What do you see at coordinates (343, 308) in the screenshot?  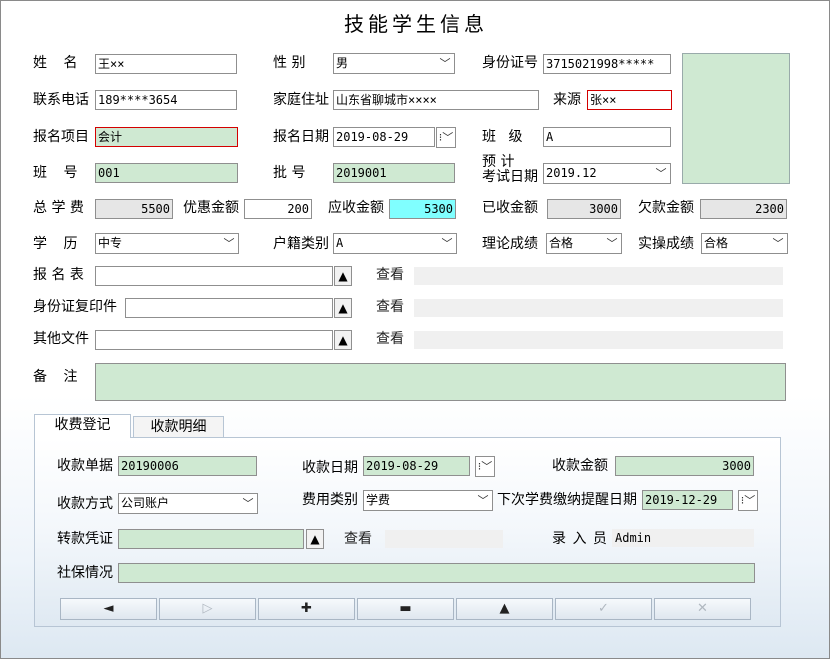 I see `upload-id-copy-button: ▲` at bounding box center [343, 308].